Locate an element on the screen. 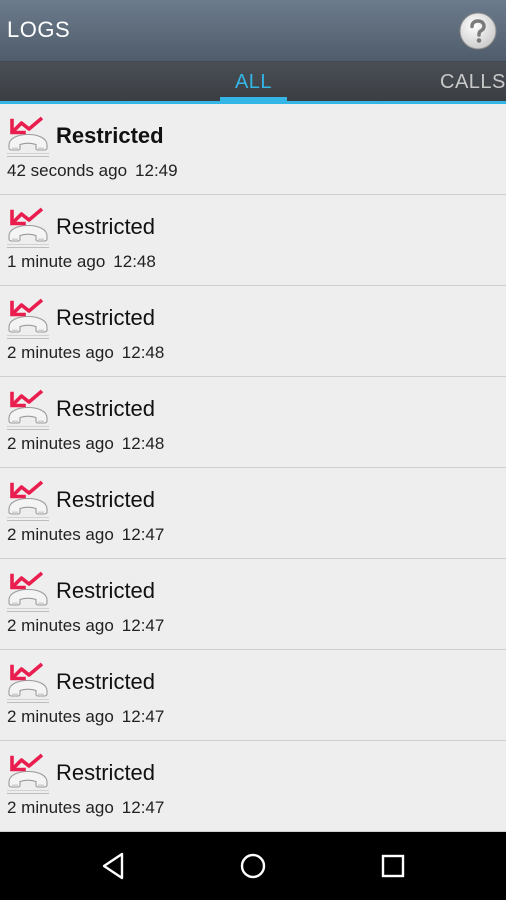  tab-all: ALL is located at coordinates (253, 82).